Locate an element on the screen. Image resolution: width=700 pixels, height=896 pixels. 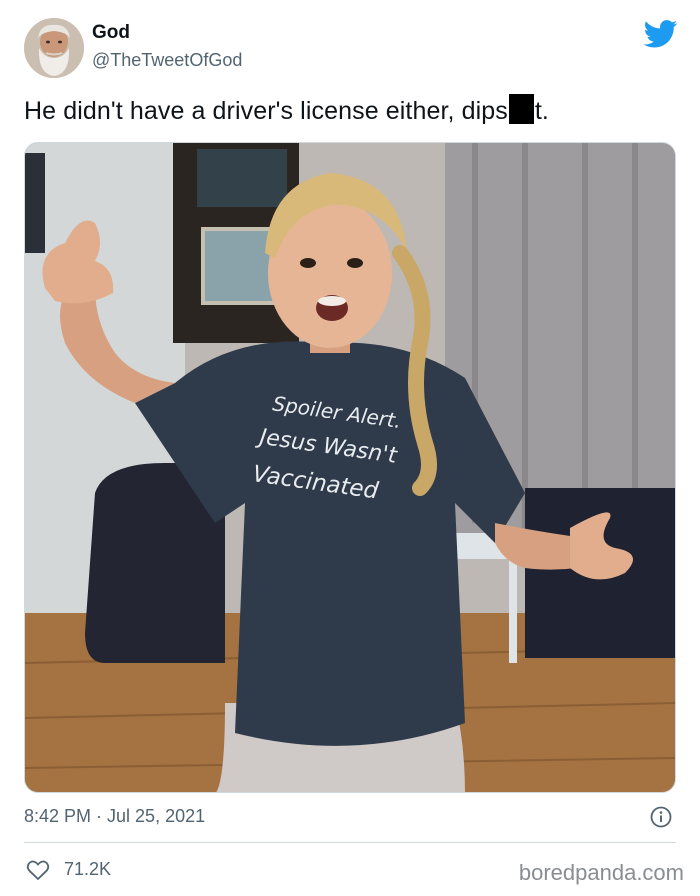
like-count: 71.2K is located at coordinates (87, 869).